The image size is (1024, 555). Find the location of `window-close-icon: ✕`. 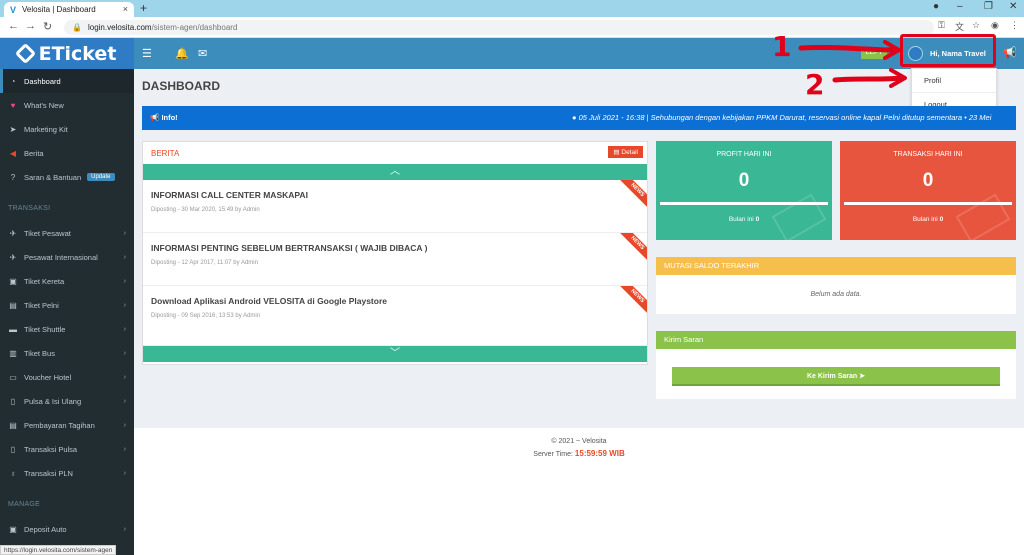

window-close-icon: ✕ is located at coordinates (1013, 6).